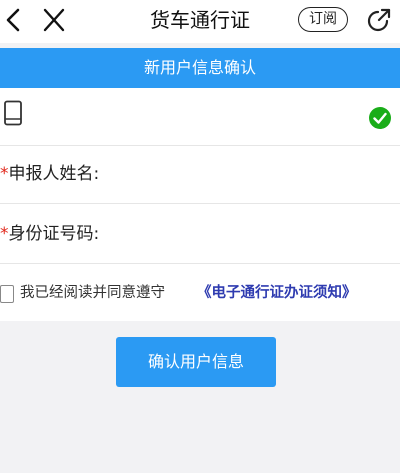  Describe the element at coordinates (380, 118) in the screenshot. I see `check-circle-icon` at that location.